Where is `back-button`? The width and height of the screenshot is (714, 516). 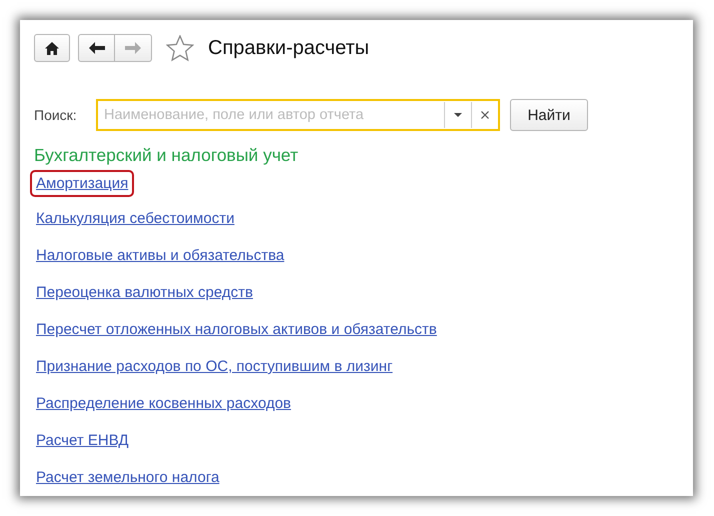
back-button is located at coordinates (96, 48).